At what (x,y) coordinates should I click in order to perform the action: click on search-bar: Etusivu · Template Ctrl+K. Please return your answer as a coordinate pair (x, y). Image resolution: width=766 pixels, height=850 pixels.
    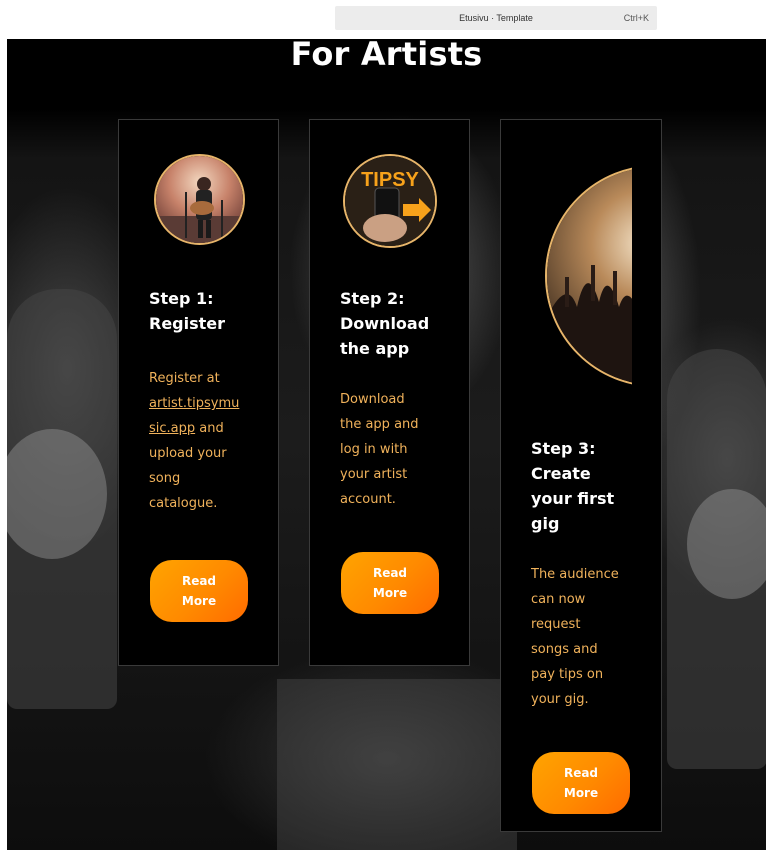
    Looking at the image, I should click on (496, 18).